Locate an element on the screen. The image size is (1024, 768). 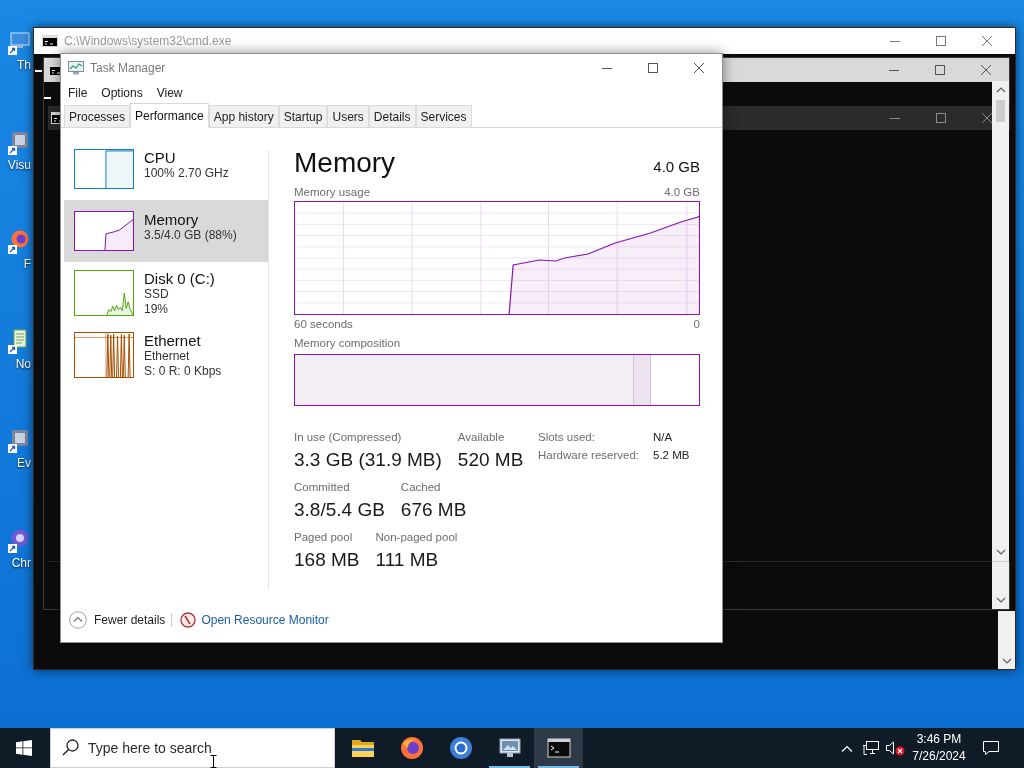
window-panes-icon is located at coordinates (24, 748).